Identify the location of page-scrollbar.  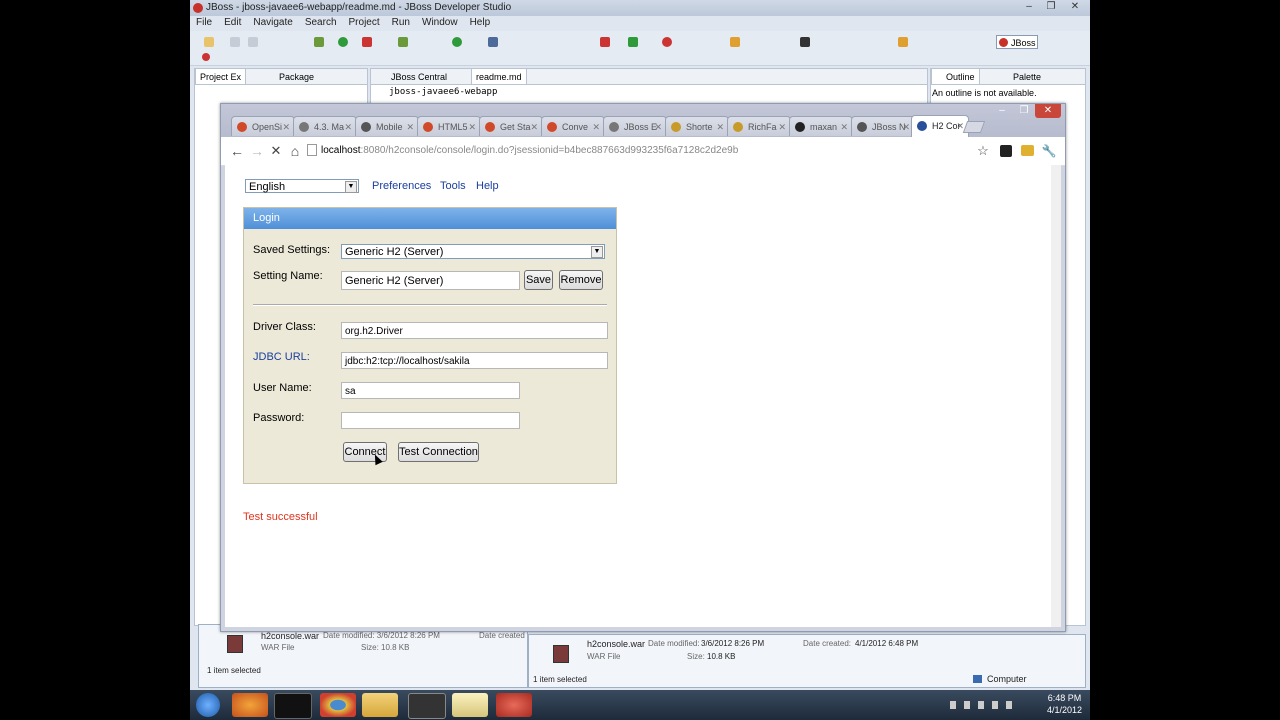
(1056, 396).